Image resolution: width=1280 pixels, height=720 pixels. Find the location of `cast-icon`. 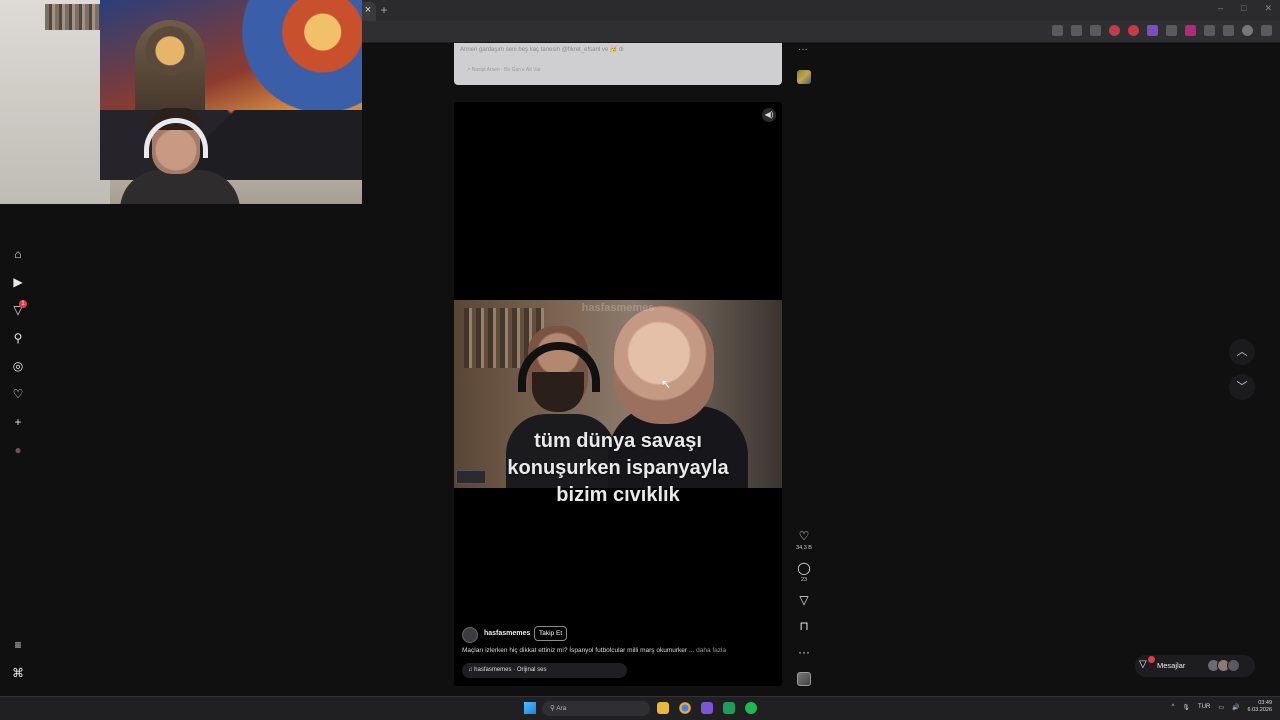

cast-icon is located at coordinates (1057, 30).